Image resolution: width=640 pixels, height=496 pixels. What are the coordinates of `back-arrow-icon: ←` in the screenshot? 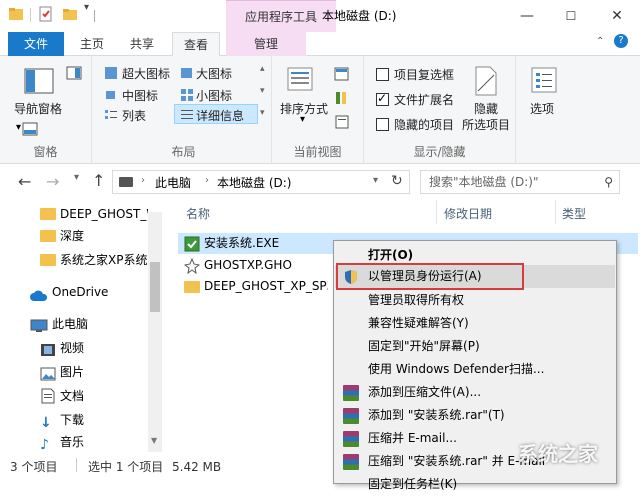 It's located at (24, 181).